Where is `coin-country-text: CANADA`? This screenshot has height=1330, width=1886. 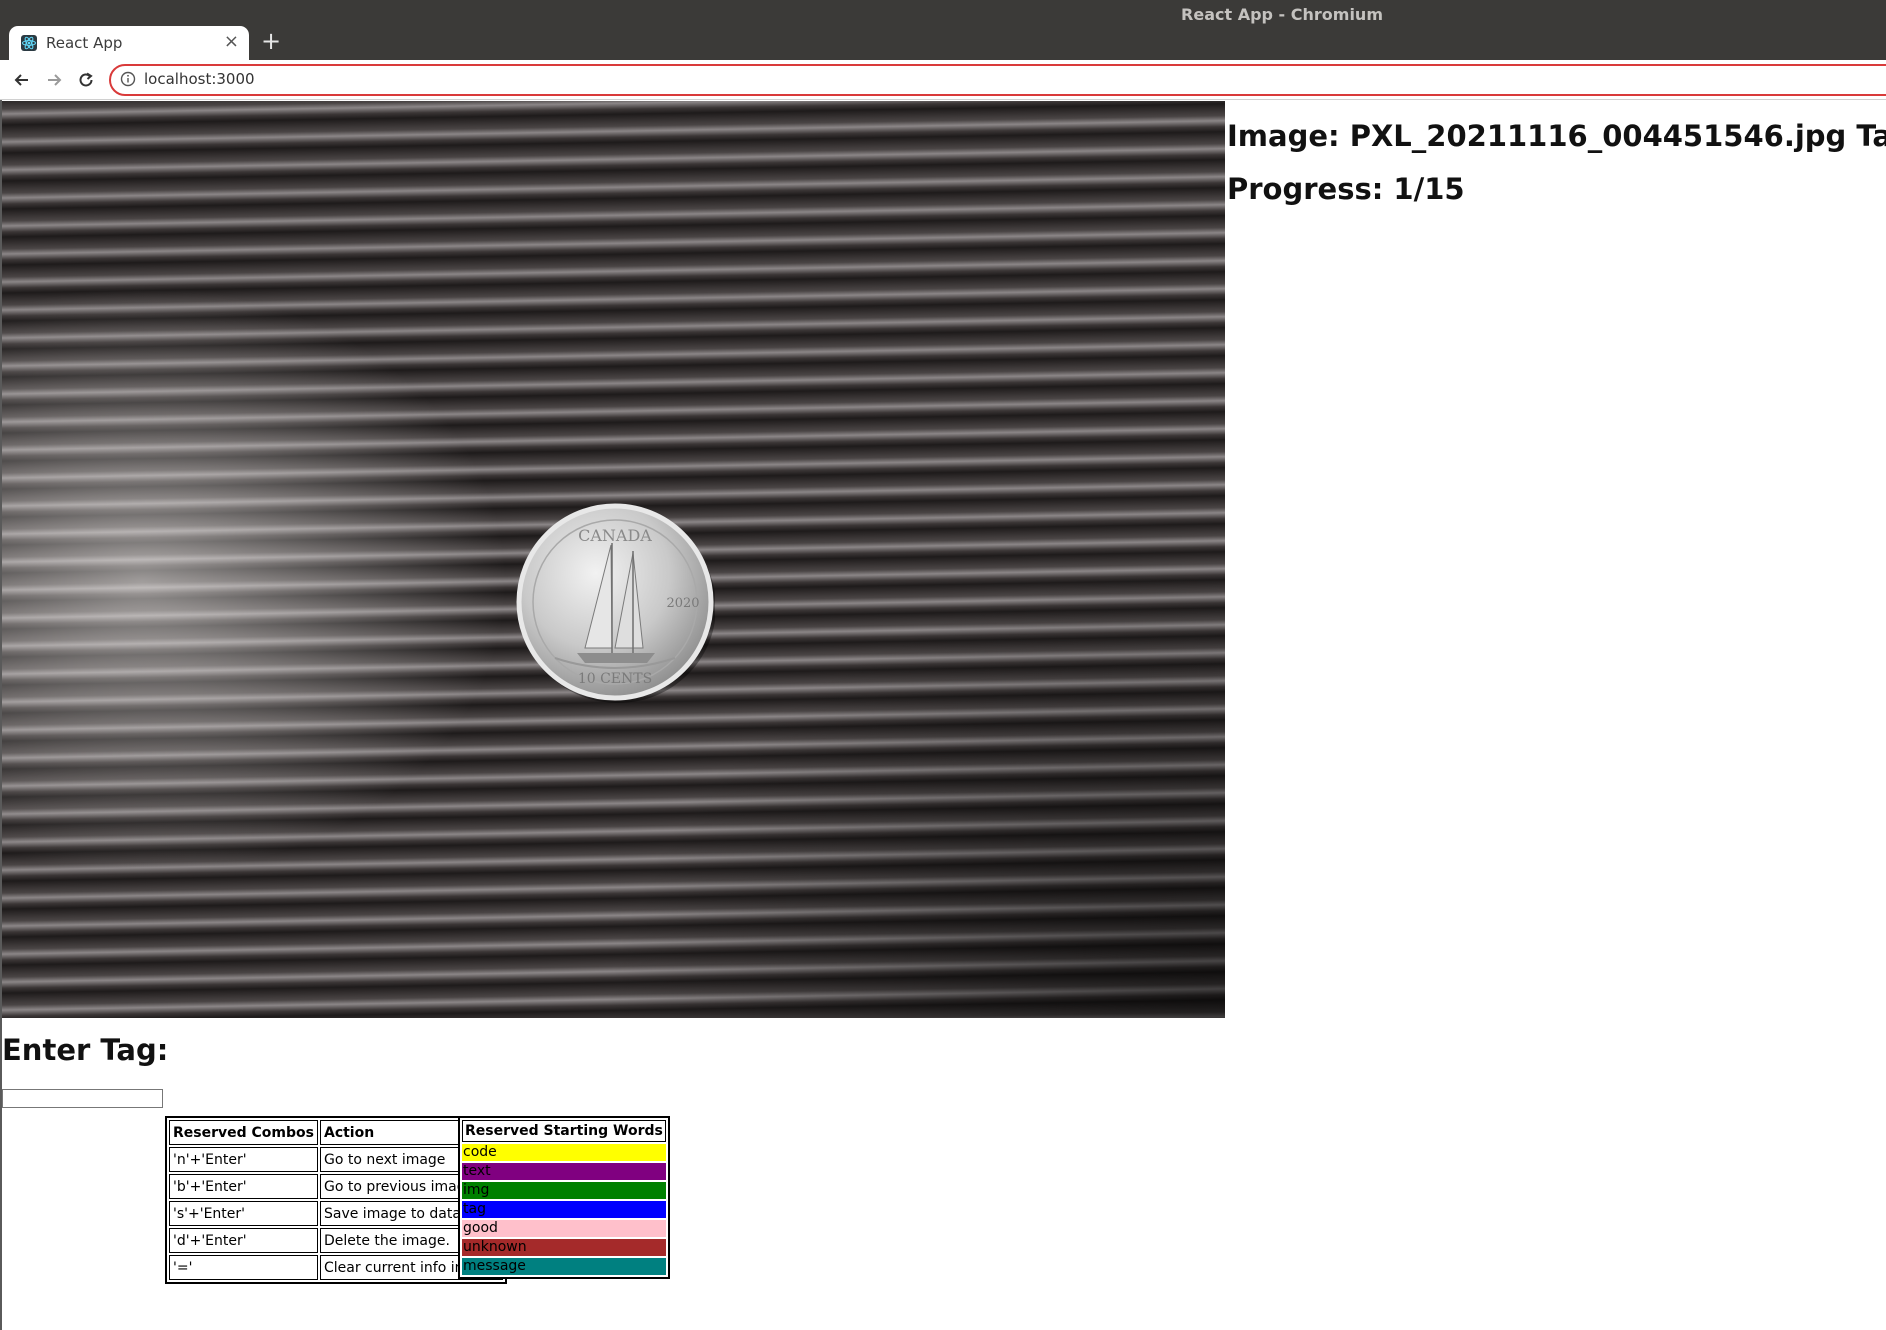
coin-country-text: CANADA is located at coordinates (615, 535).